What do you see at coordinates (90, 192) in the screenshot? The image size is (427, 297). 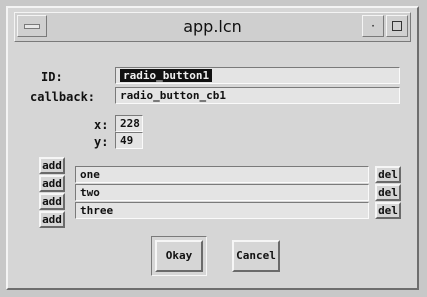 I see `list-item-value: two` at bounding box center [90, 192].